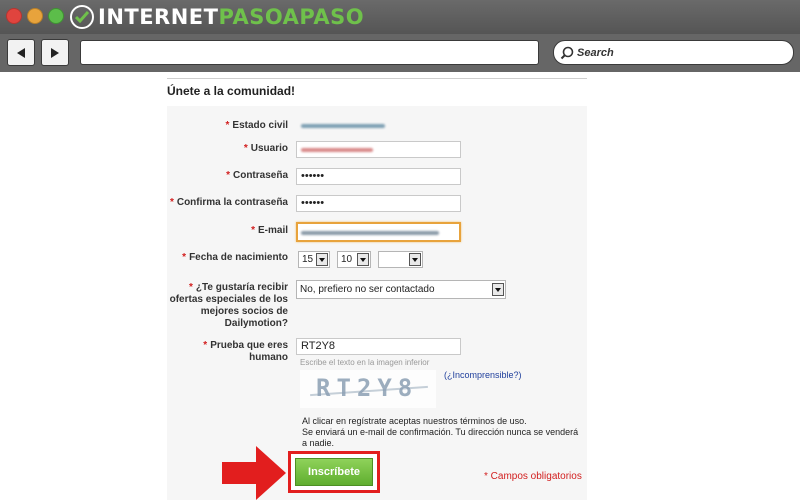 The image size is (800, 500). Describe the element at coordinates (158, 17) in the screenshot. I see `logo-text-internet: INTERNET` at that location.